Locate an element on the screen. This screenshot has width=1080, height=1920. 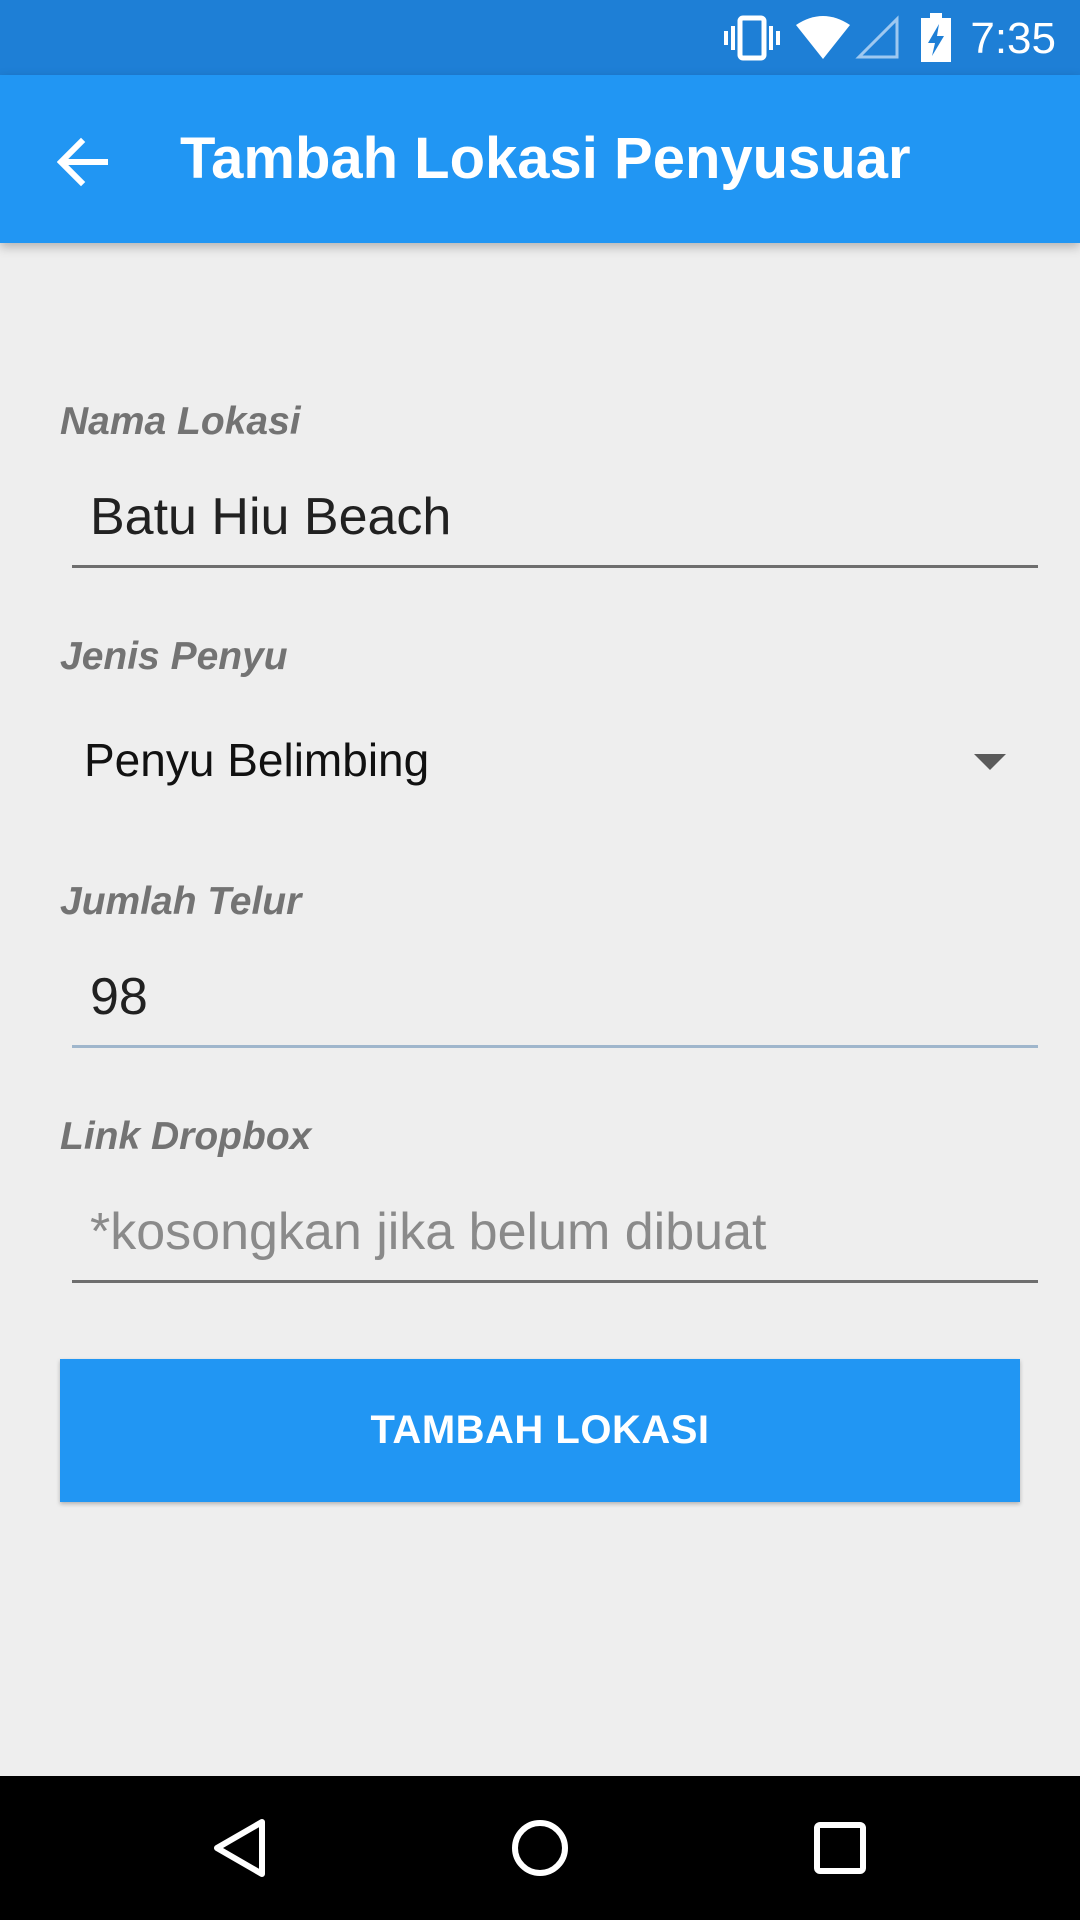
home-circle-icon is located at coordinates (540, 1848).